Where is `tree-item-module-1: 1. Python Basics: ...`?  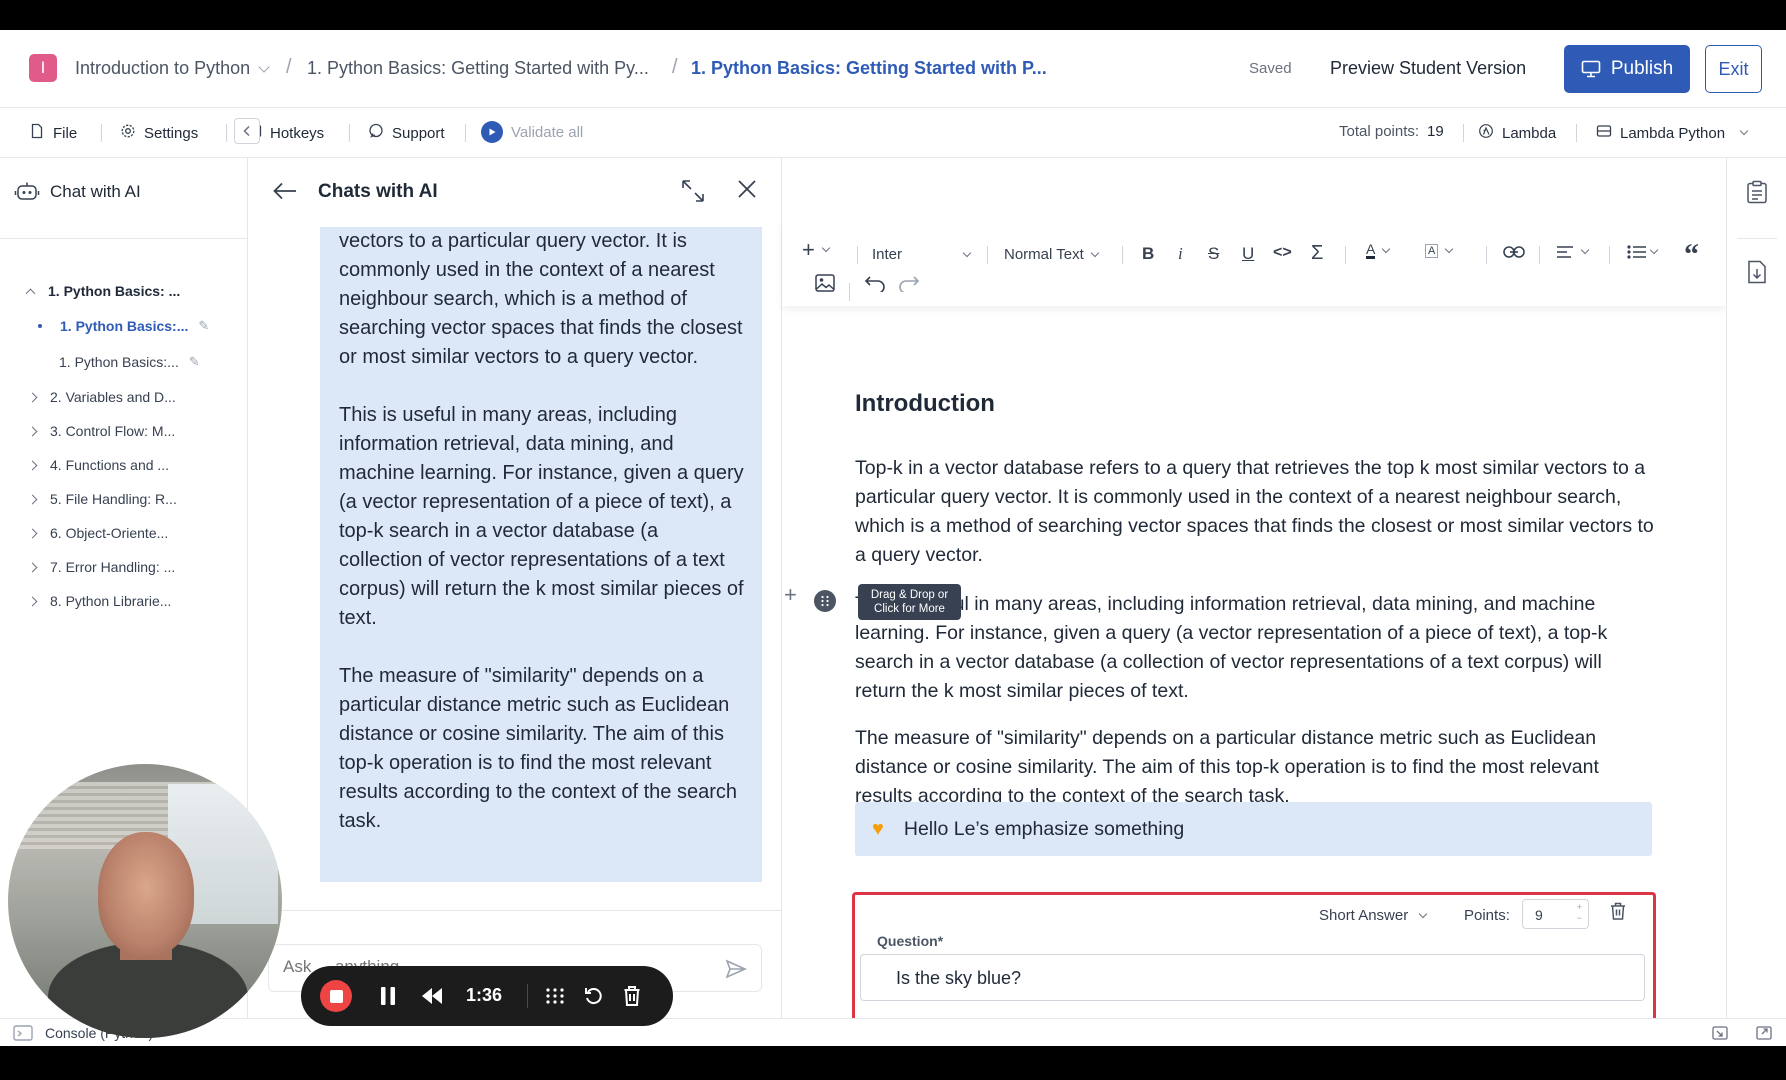 tree-item-module-1: 1. Python Basics: ... is located at coordinates (102, 291).